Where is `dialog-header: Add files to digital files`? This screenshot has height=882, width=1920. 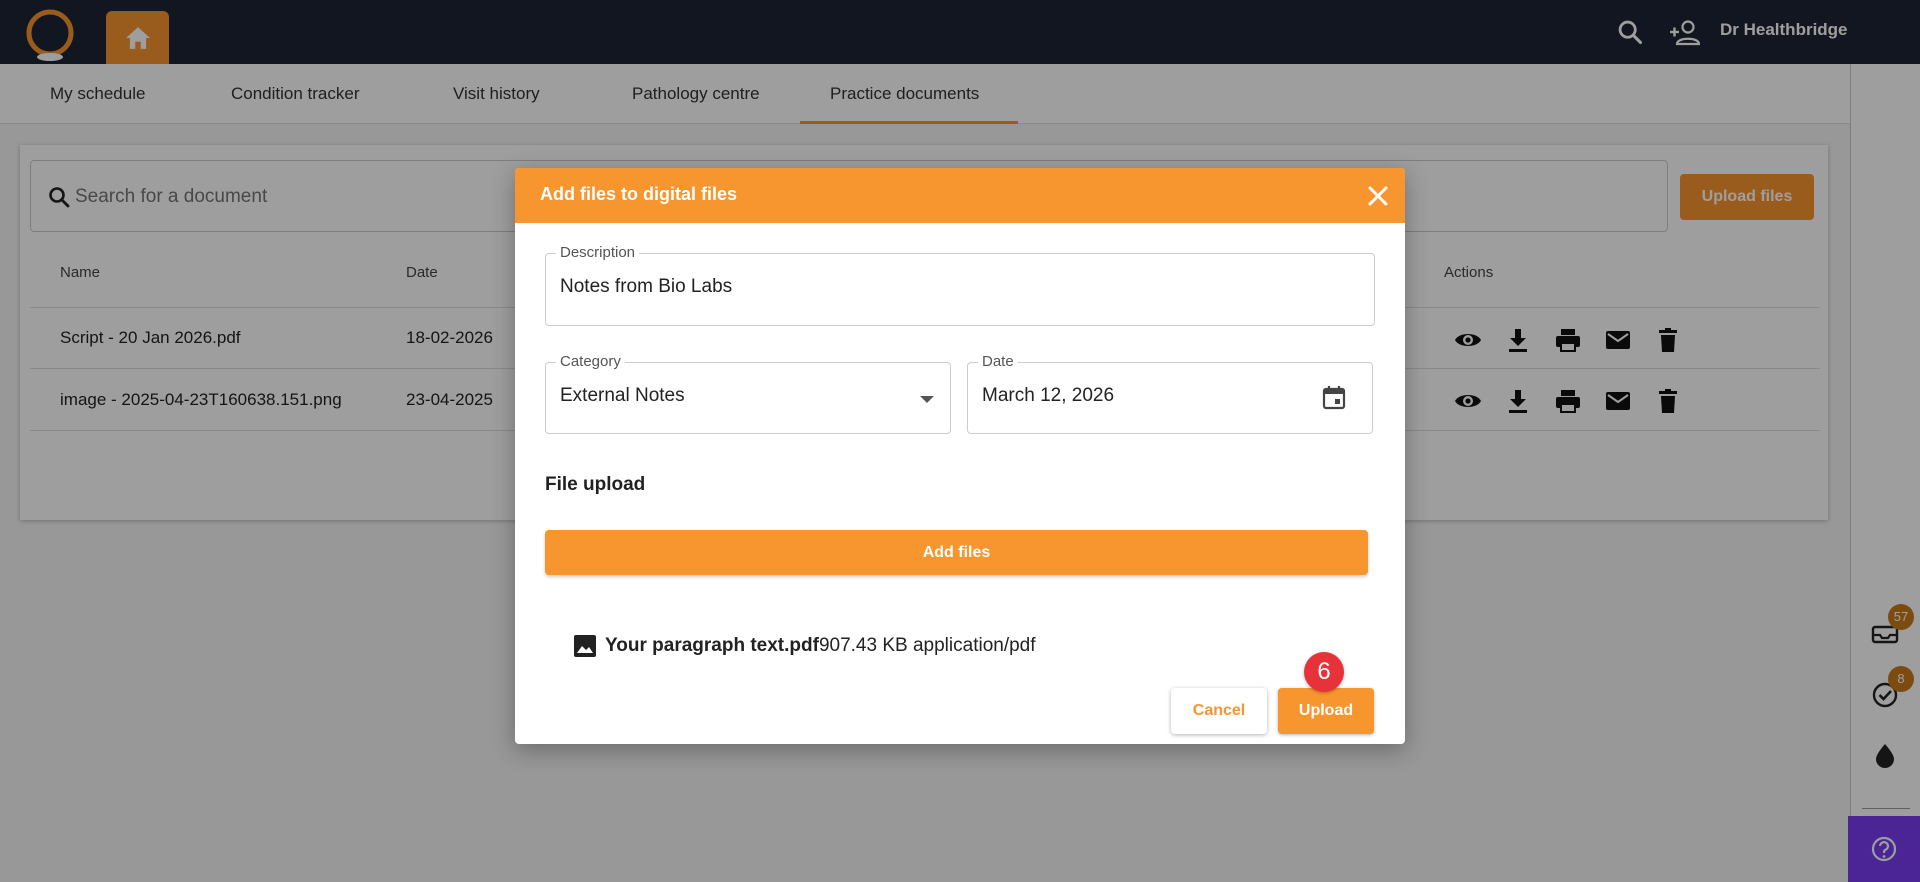
dialog-header: Add files to digital files is located at coordinates (960, 195).